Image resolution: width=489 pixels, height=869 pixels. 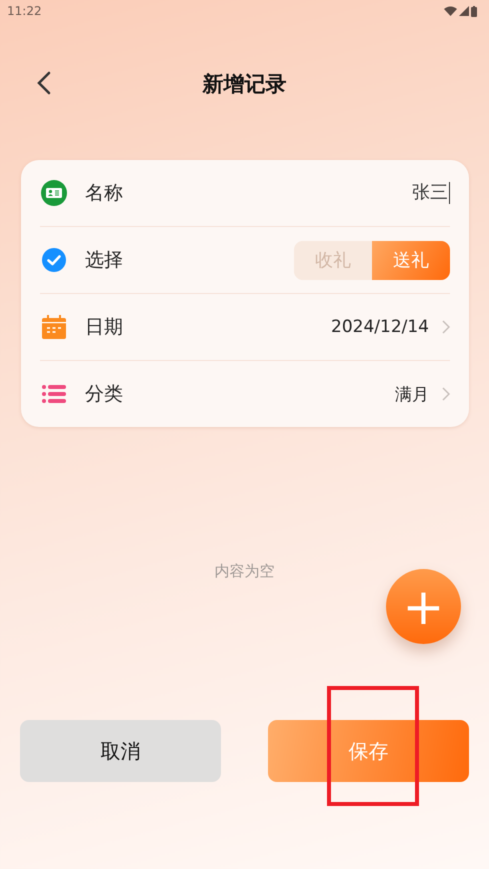 I want to click on id-card-icon, so click(x=54, y=193).